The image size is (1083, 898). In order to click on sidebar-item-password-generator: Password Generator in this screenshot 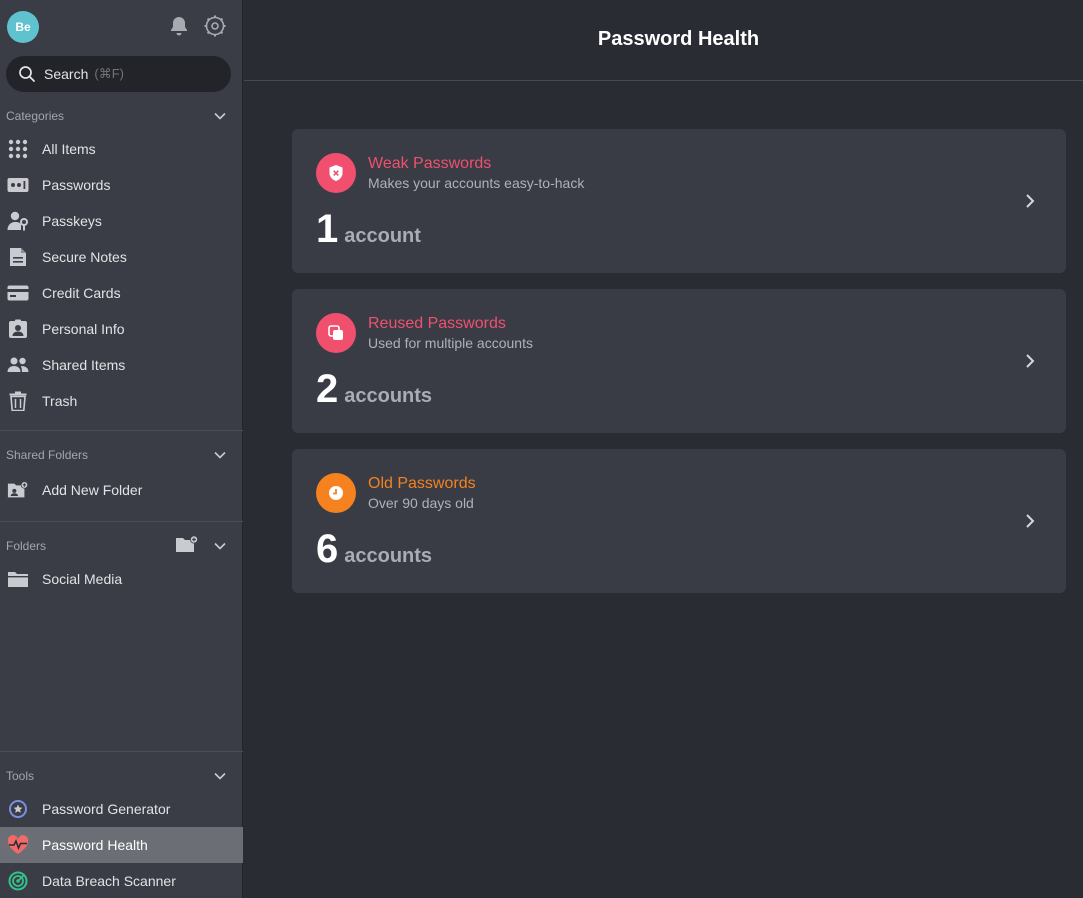, I will do `click(121, 809)`.